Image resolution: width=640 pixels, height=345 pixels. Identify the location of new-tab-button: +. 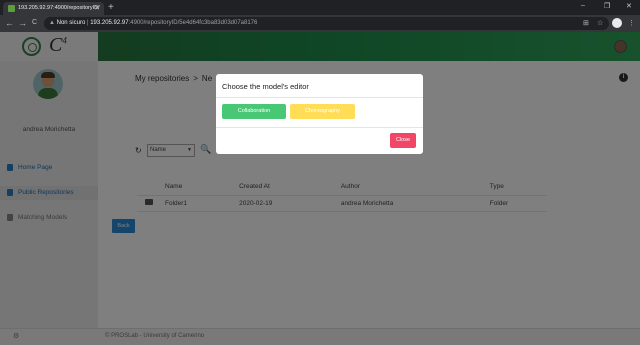
(111, 7).